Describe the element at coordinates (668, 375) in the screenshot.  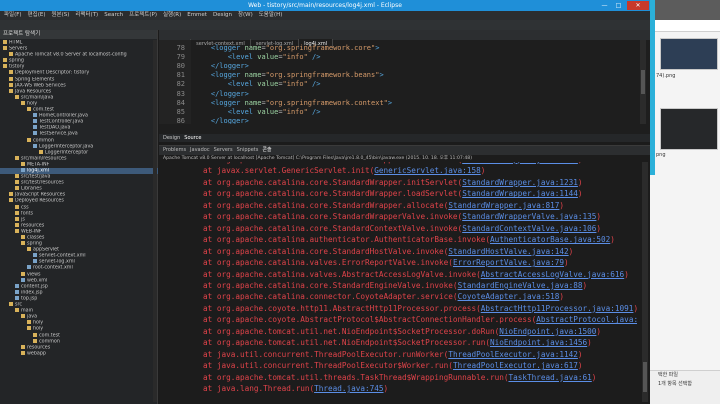
I see `status-selected: 택한 파일` at that location.